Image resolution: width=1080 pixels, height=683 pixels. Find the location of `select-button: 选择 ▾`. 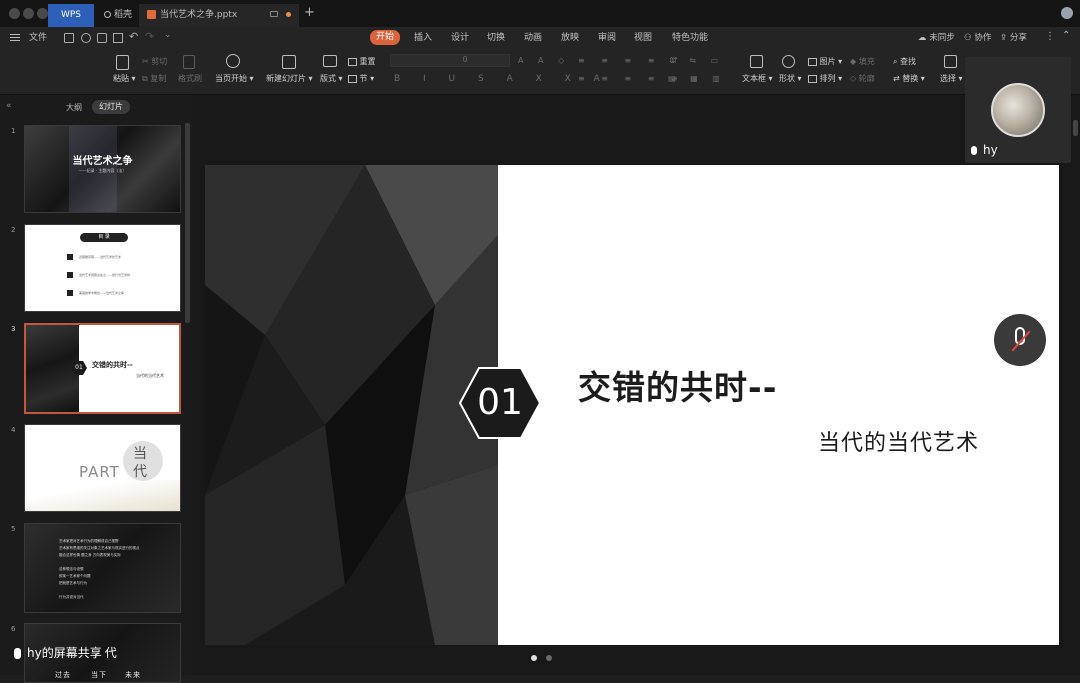

select-button: 选择 ▾ is located at coordinates (951, 79).